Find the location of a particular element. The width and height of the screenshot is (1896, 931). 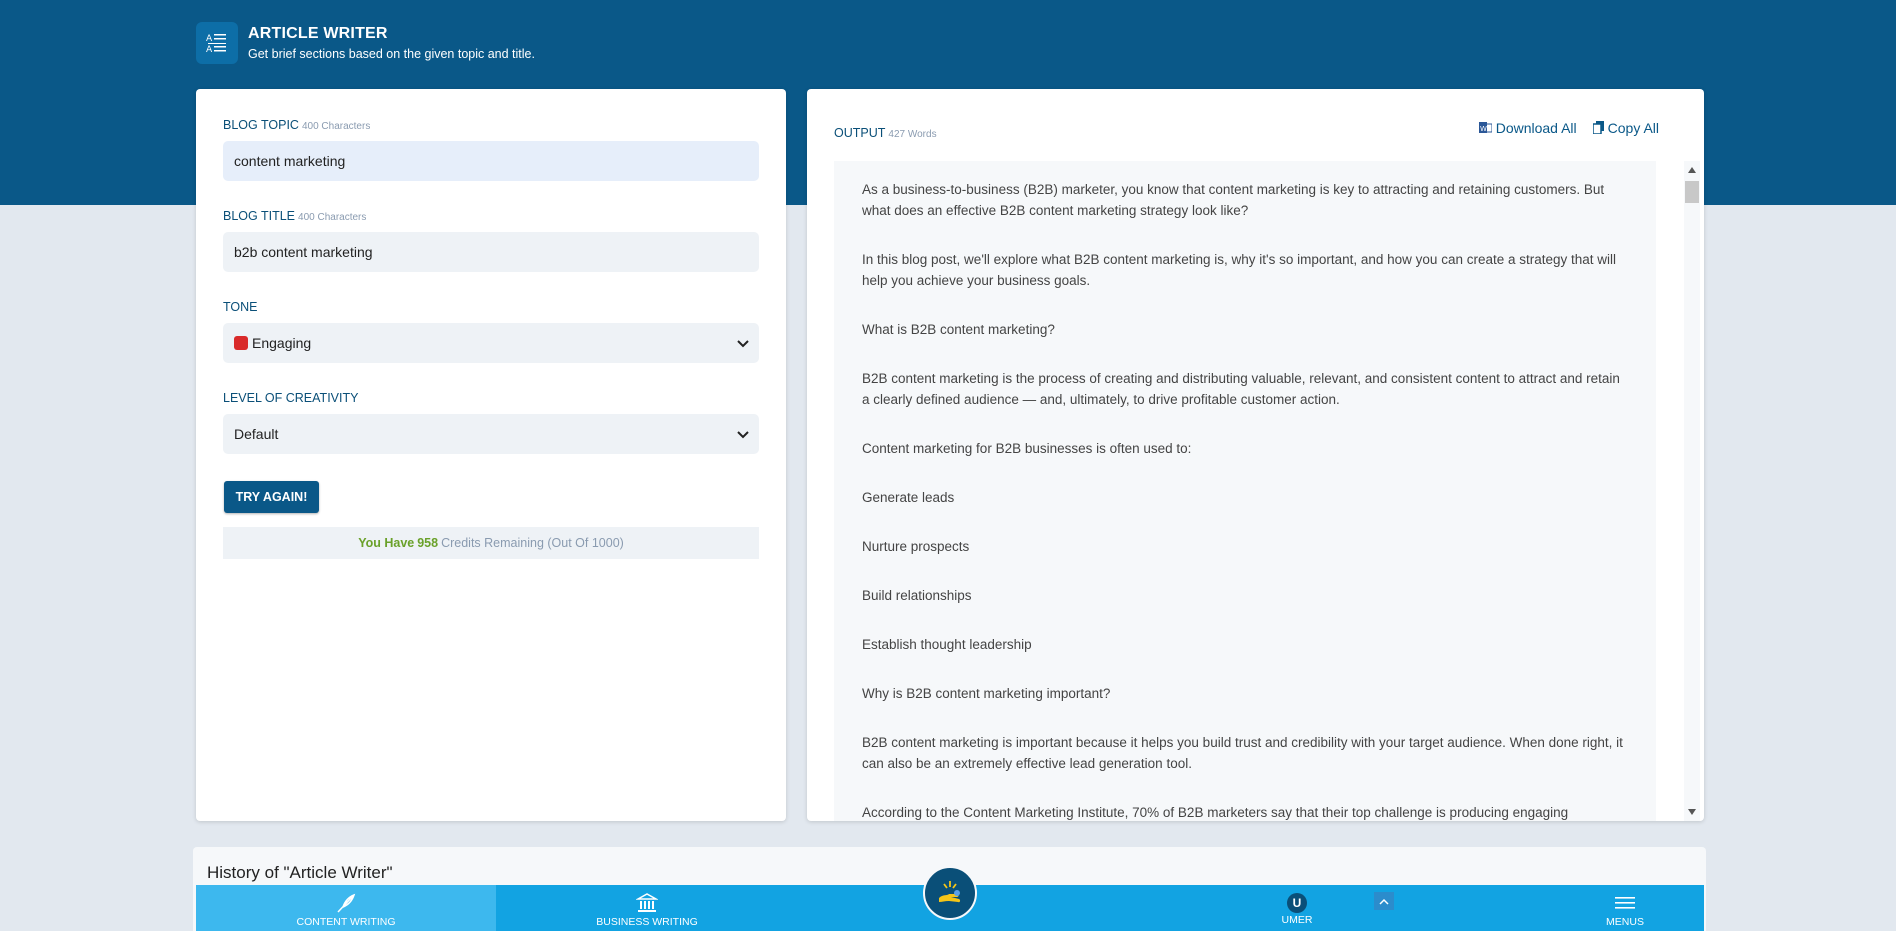

chevron-up-icon is located at coordinates (1384, 901).